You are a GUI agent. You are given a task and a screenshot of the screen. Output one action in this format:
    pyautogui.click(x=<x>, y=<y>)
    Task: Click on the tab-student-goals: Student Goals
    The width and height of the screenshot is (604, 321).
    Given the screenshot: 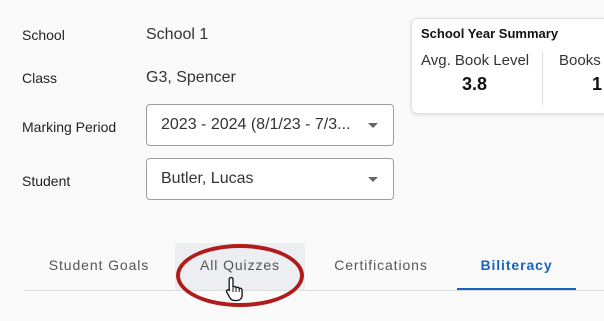 What is the action you would take?
    pyautogui.click(x=99, y=266)
    